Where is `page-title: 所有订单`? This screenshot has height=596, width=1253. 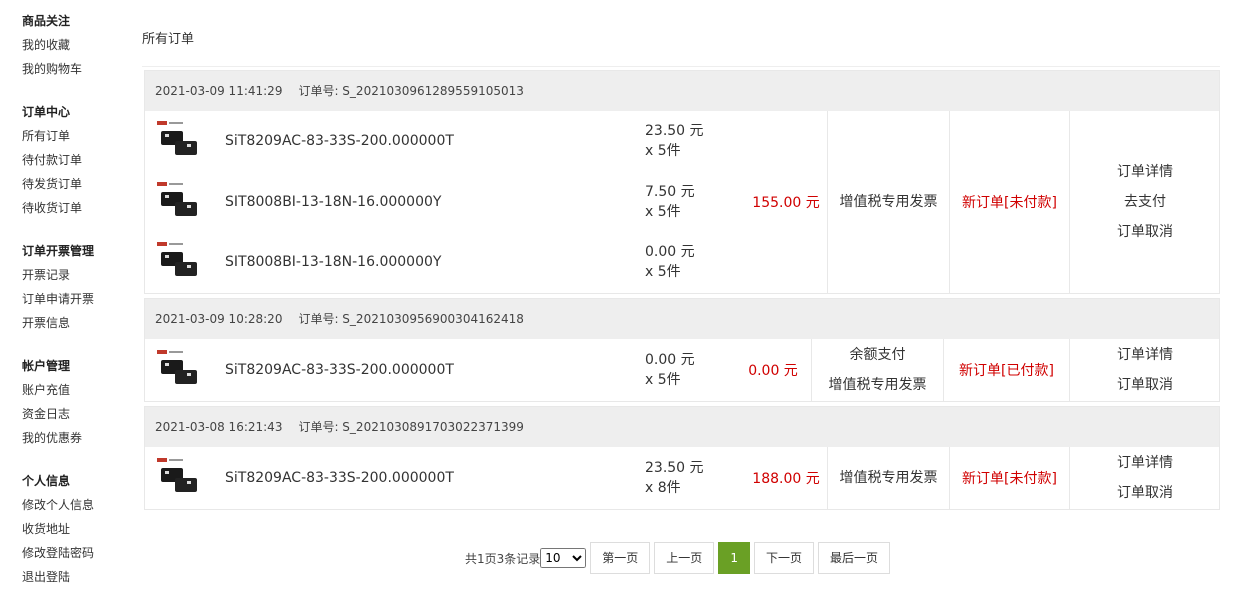 page-title: 所有订单 is located at coordinates (168, 39).